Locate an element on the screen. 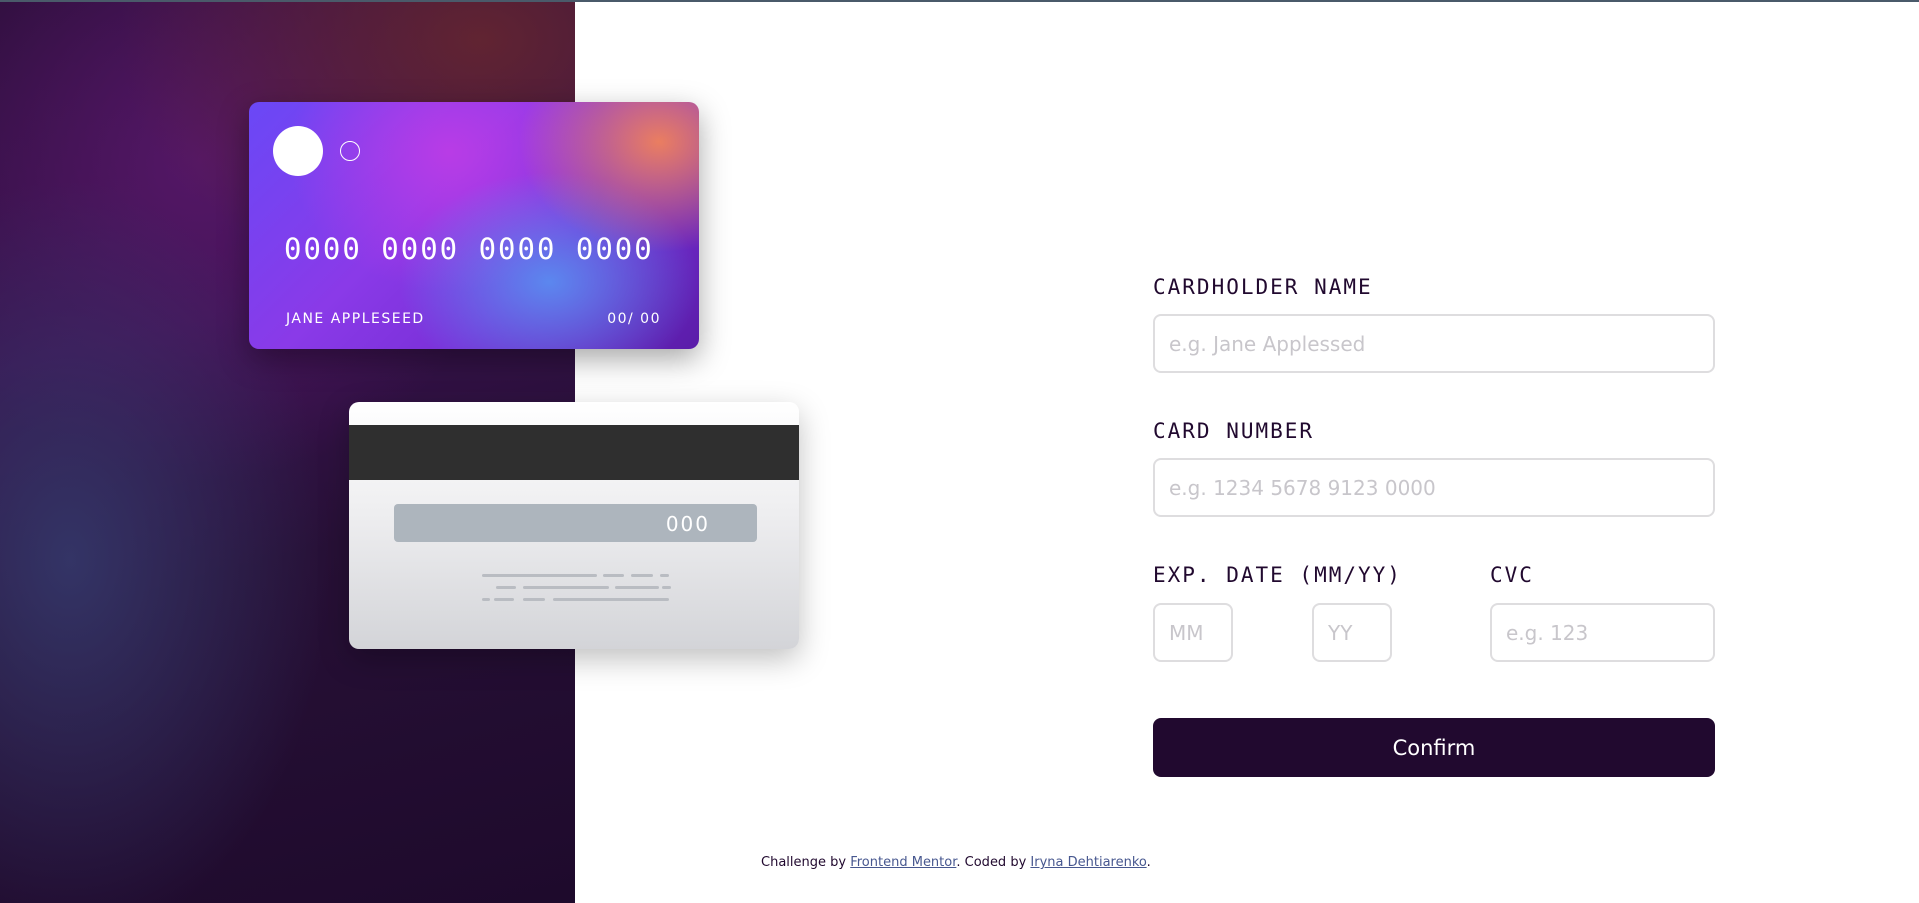 The width and height of the screenshot is (1919, 903). exp-month-input is located at coordinates (1193, 632).